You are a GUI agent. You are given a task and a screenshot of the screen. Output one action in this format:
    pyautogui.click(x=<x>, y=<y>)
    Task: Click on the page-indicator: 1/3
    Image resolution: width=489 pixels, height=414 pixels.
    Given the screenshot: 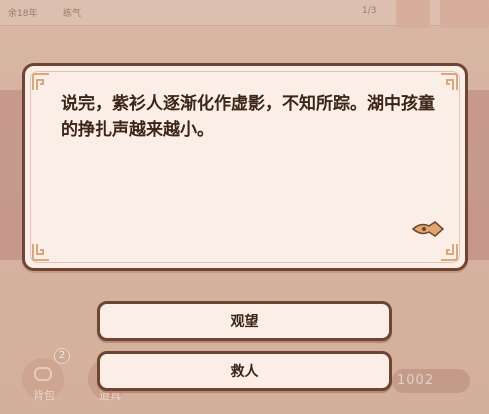 What is the action you would take?
    pyautogui.click(x=369, y=11)
    